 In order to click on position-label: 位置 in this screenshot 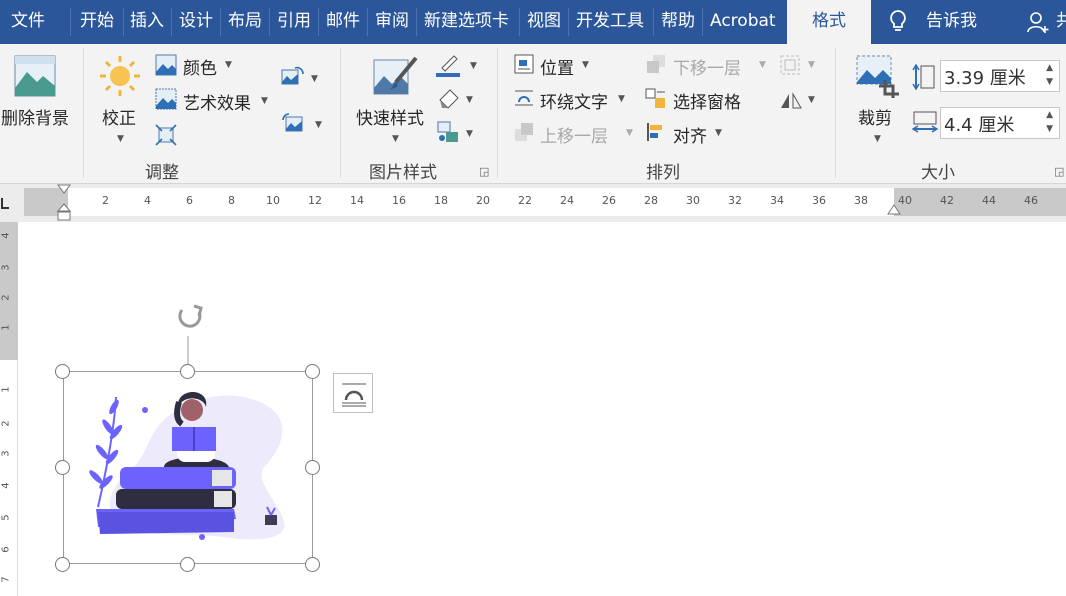, I will do `click(557, 66)`.